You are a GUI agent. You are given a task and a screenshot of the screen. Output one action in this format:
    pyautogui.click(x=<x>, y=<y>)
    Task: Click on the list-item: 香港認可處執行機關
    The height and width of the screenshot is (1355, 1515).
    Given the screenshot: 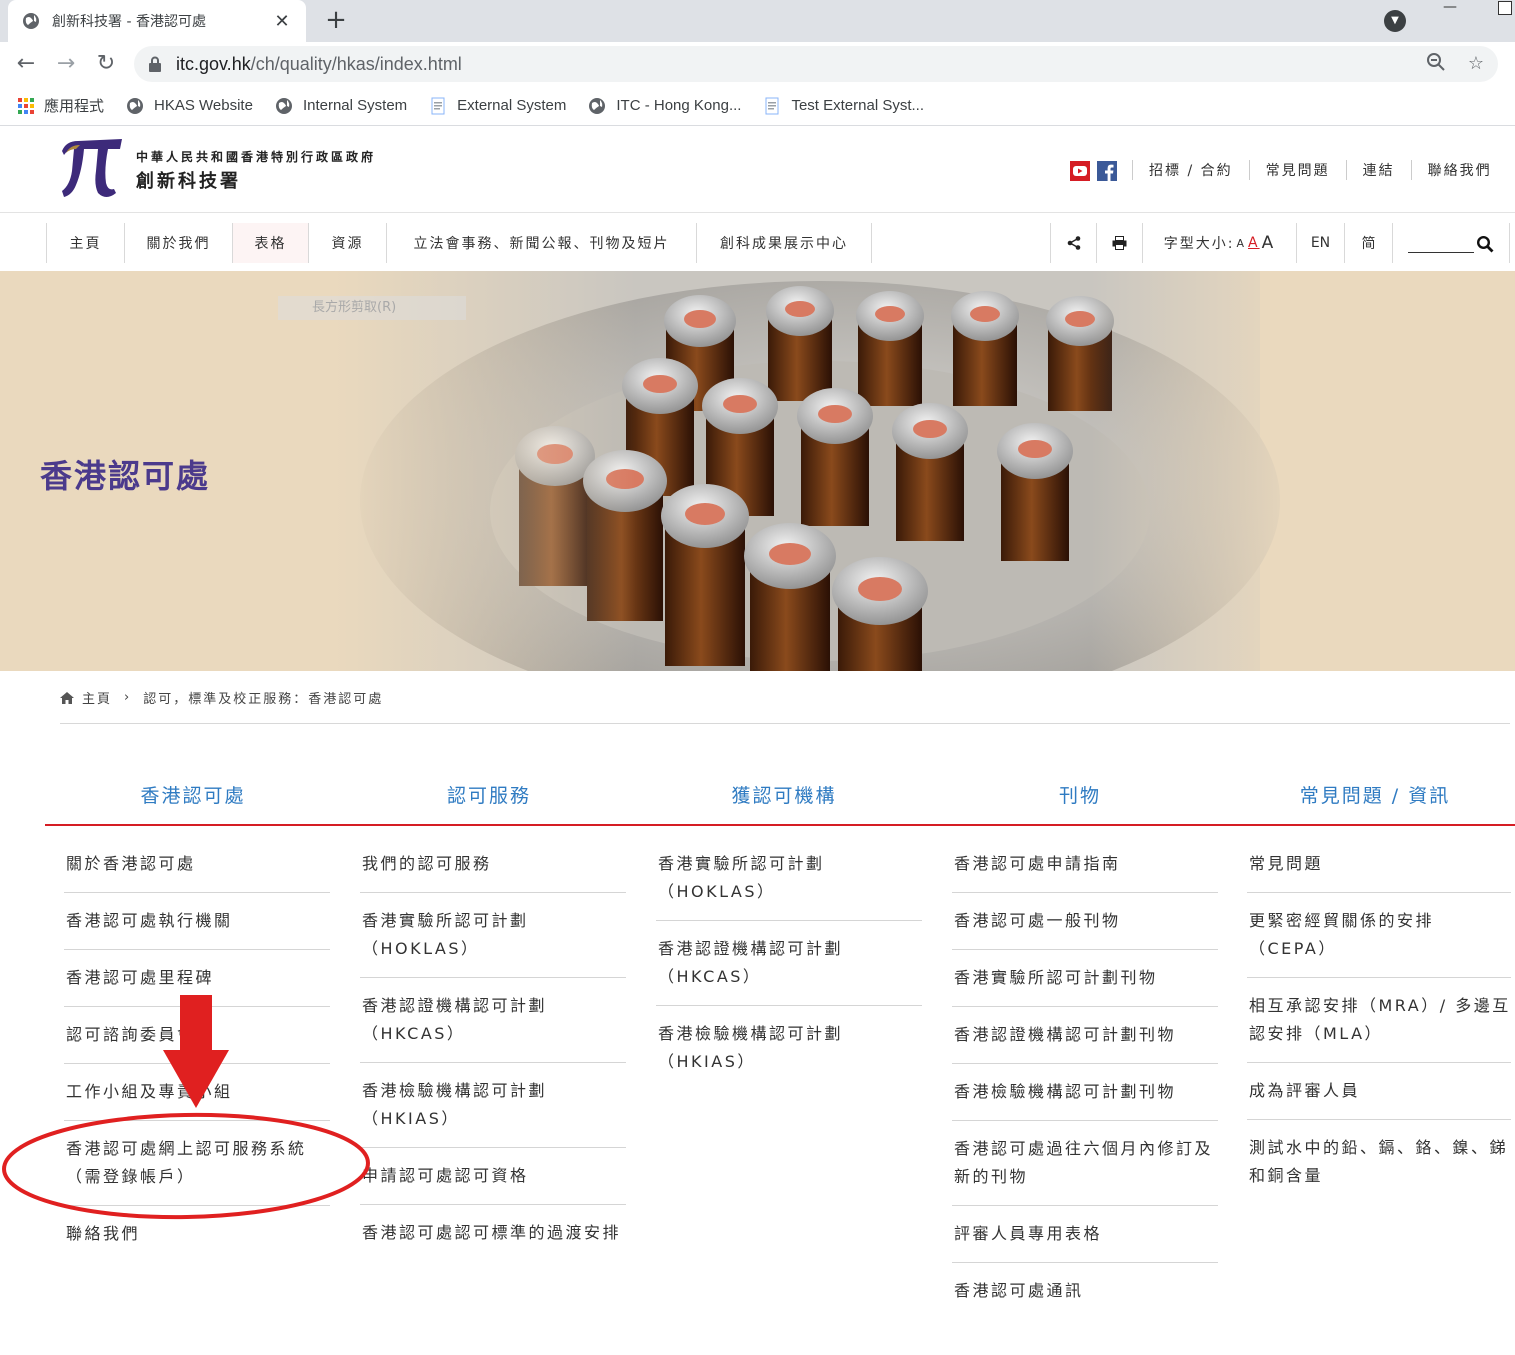 What is the action you would take?
    pyautogui.click(x=197, y=921)
    